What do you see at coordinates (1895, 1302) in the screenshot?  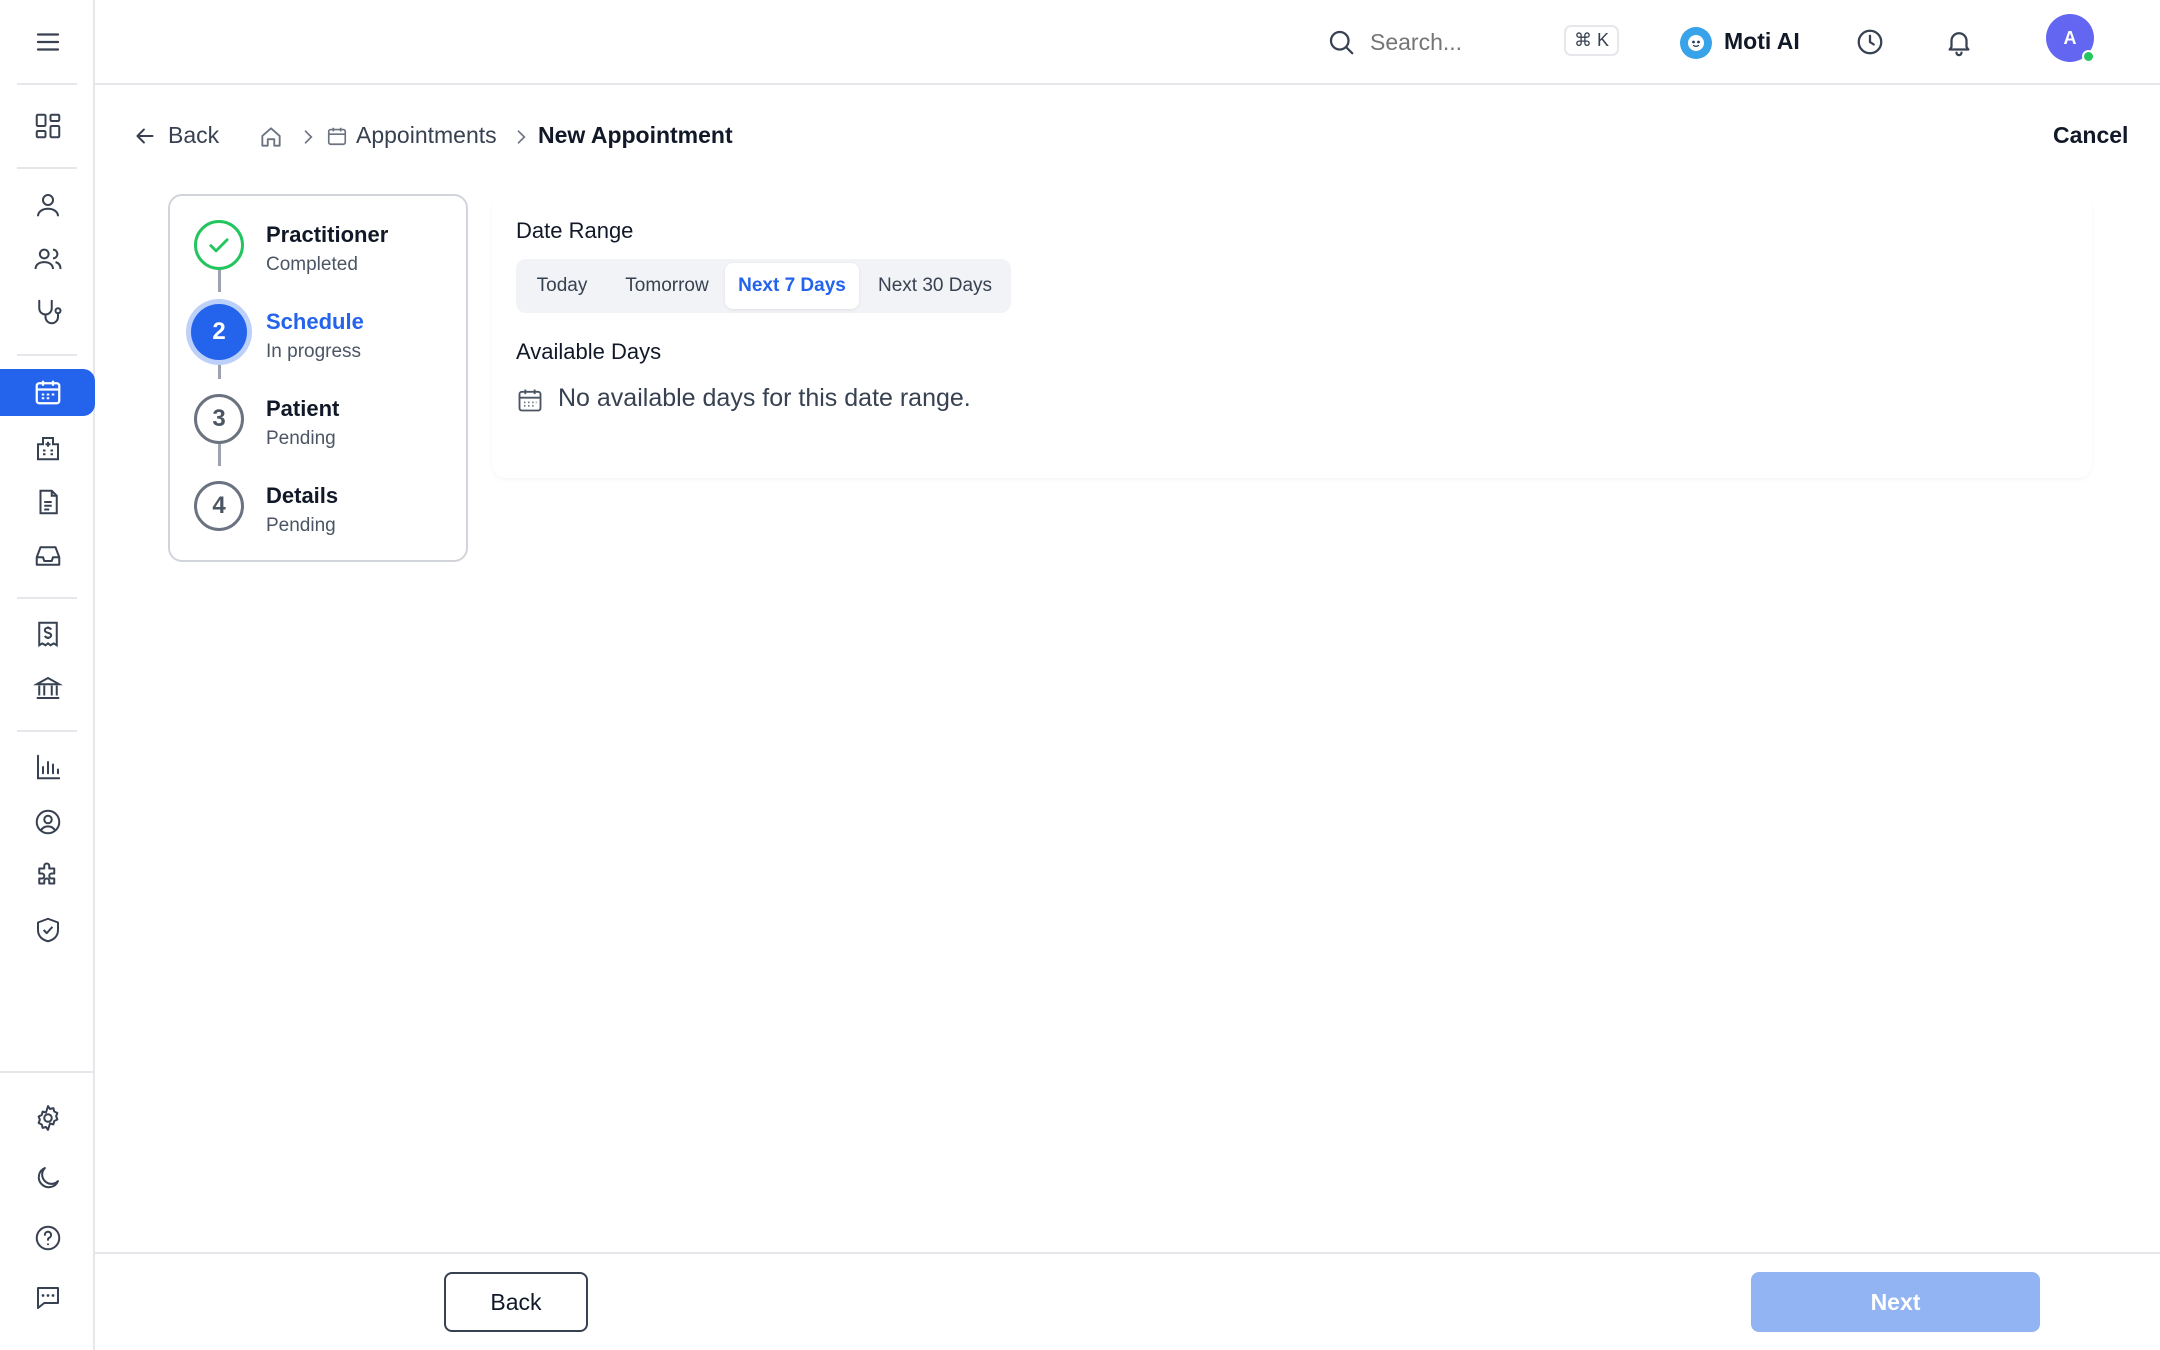 I see `next-button: Next` at bounding box center [1895, 1302].